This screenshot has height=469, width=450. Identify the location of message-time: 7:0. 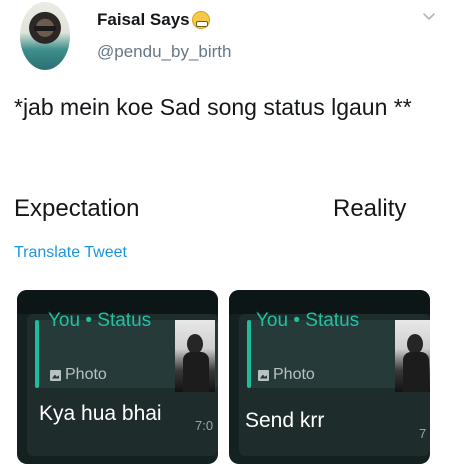
(204, 425).